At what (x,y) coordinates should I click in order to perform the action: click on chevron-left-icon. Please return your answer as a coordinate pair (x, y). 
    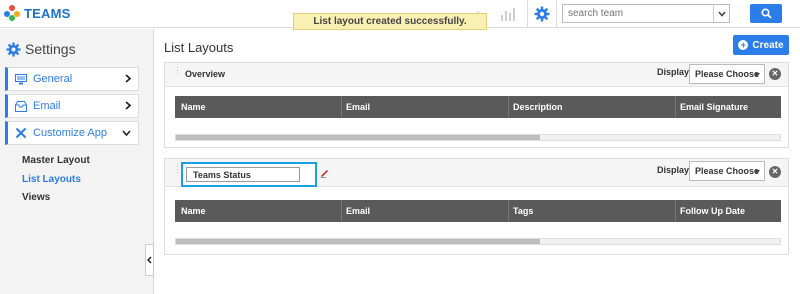
    Looking at the image, I should click on (149, 260).